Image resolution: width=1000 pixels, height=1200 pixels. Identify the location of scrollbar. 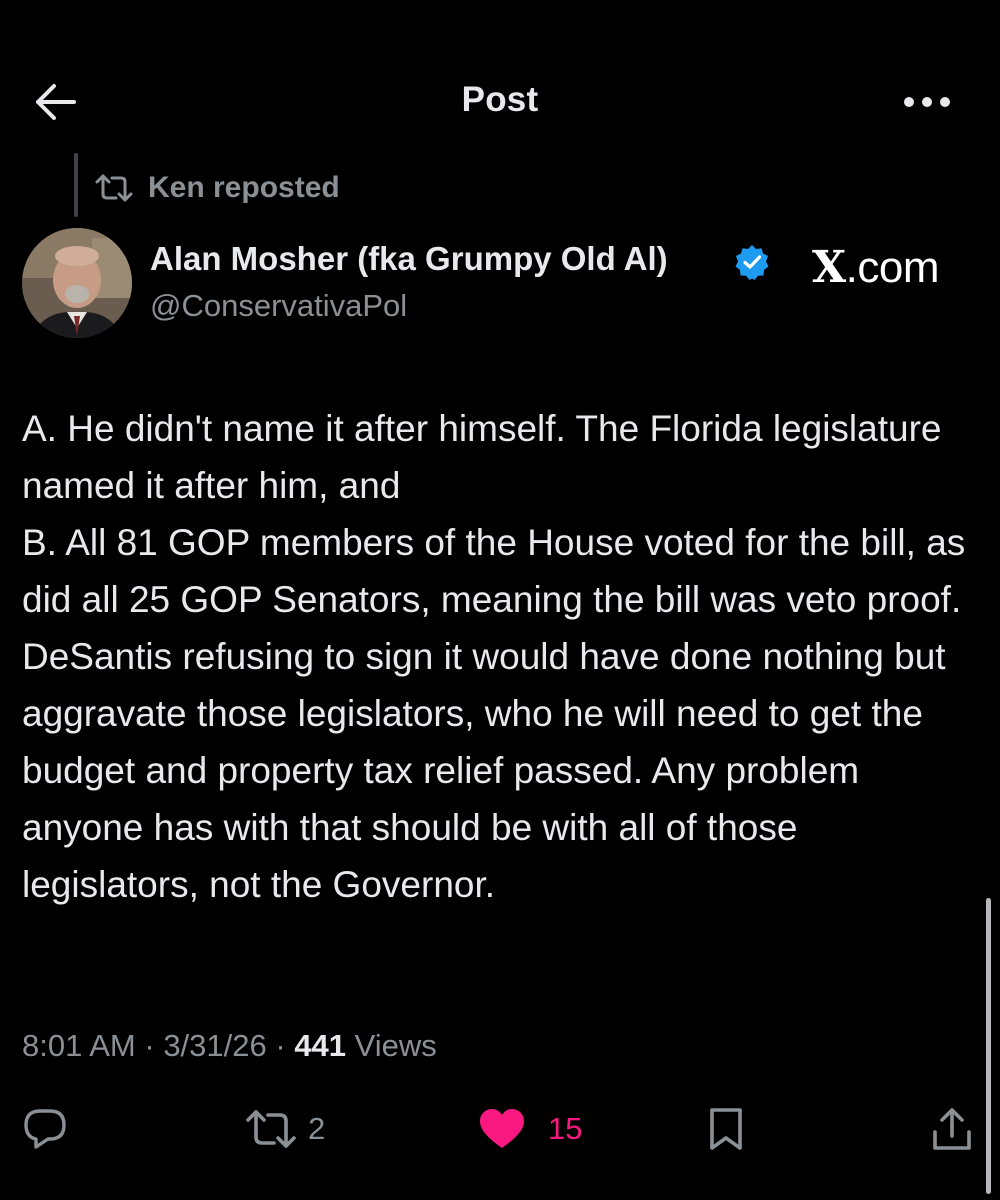
(988, 1046).